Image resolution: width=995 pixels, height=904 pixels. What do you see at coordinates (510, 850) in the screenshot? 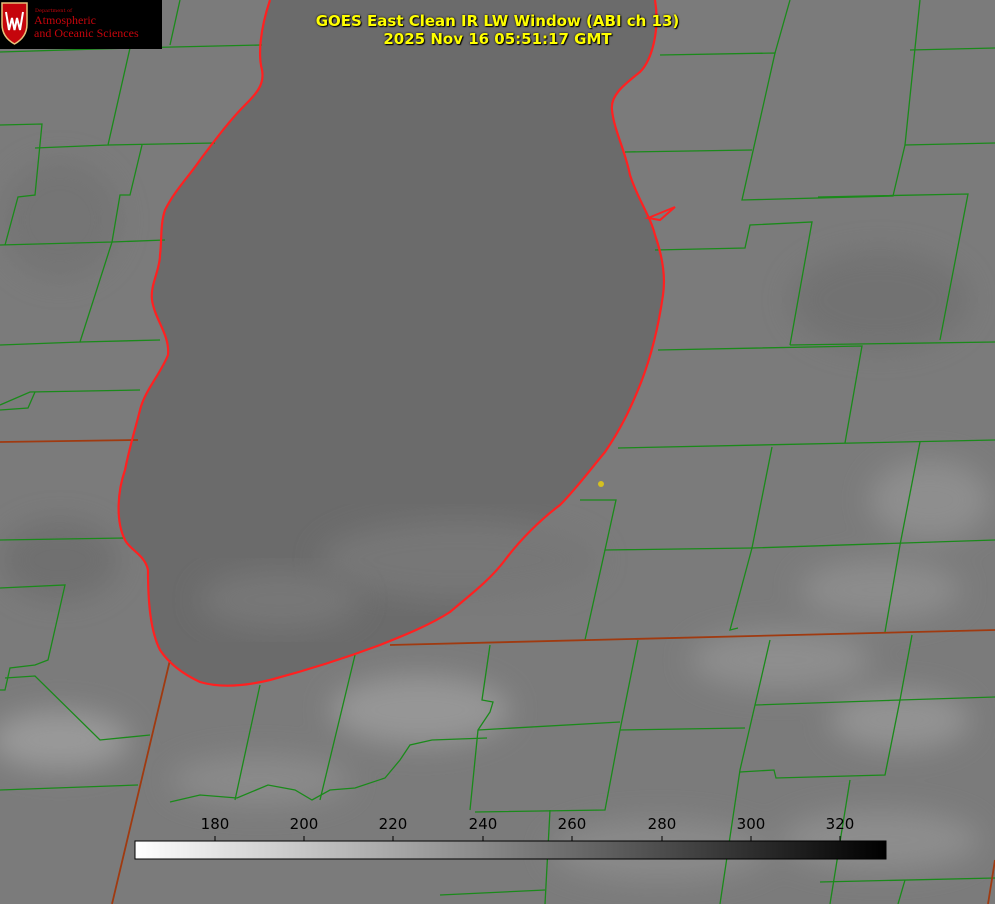
I see `colorbar` at bounding box center [510, 850].